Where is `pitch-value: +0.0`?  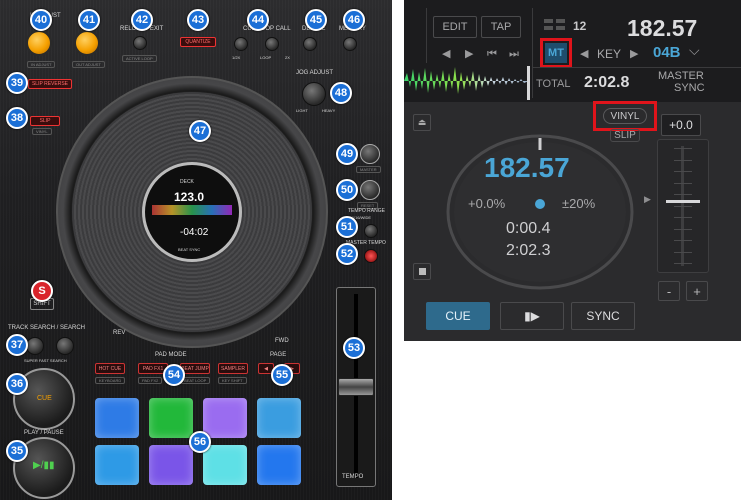 pitch-value: +0.0 is located at coordinates (681, 125).